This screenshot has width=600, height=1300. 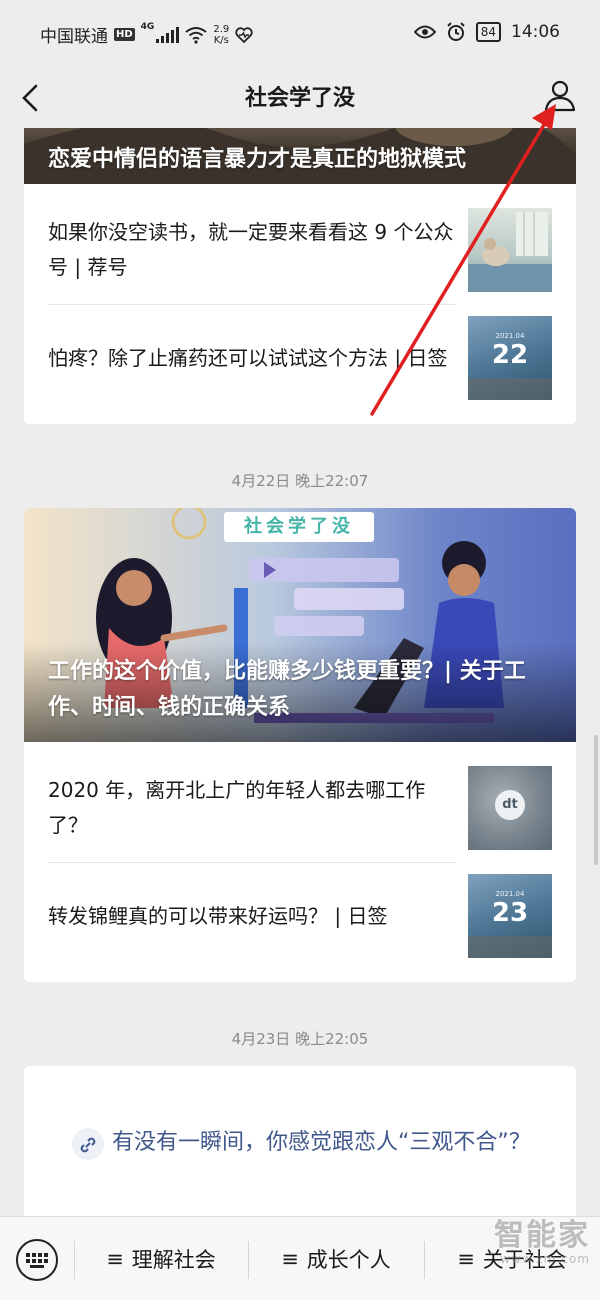 I want to click on network-speed: 2.9 K/s, so click(x=221, y=35).